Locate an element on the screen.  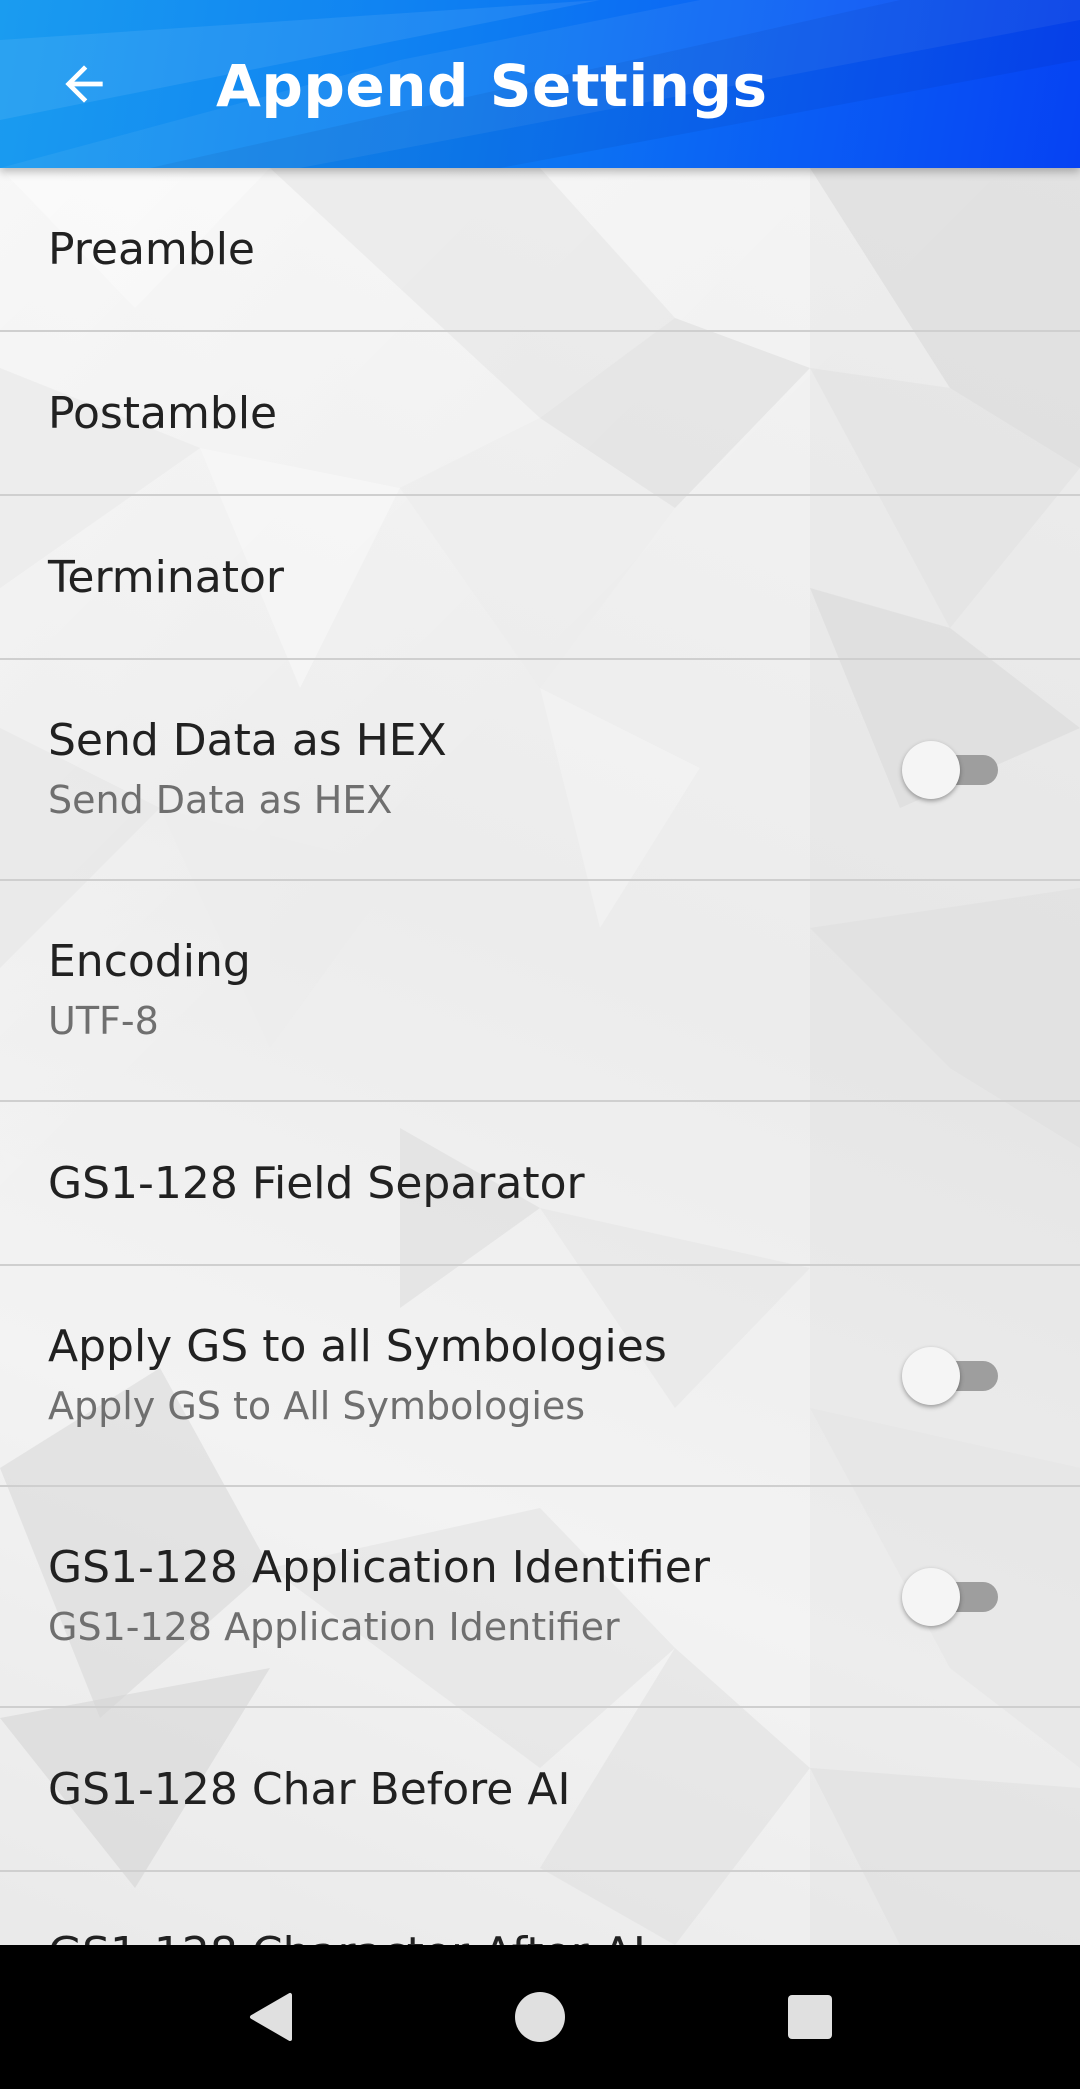
setting-title: Preamble is located at coordinates (152, 249).